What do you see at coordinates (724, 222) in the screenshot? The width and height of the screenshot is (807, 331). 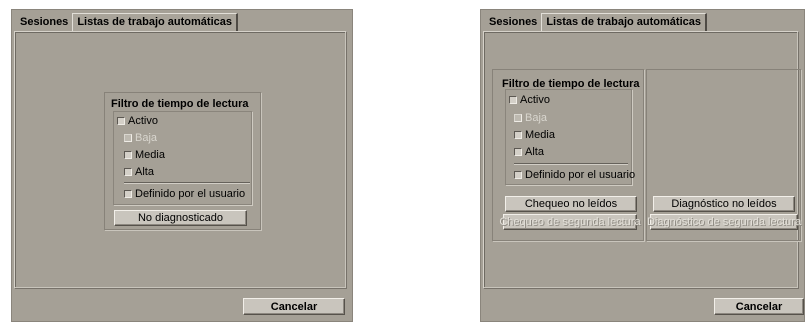 I see `diagnostico-segunda-lectura-button: Diagnóstico de segunda lectura` at bounding box center [724, 222].